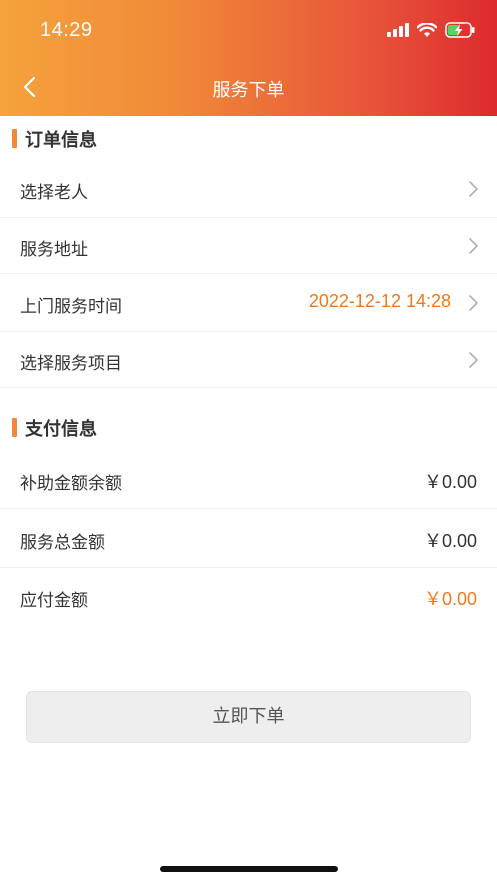 The height and width of the screenshot is (883, 497). What do you see at coordinates (450, 599) in the screenshot?
I see `amount-due-value: ￥0.00` at bounding box center [450, 599].